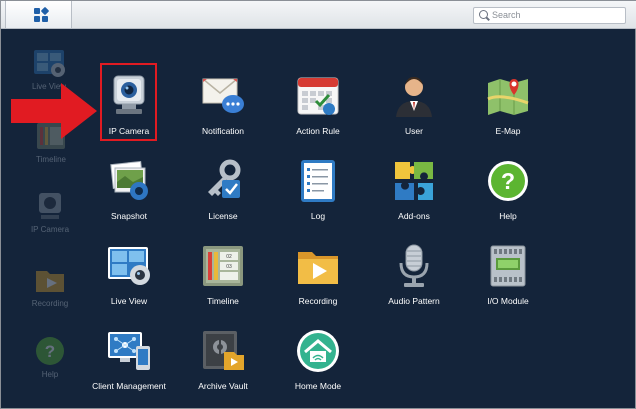 The height and width of the screenshot is (409, 636). What do you see at coordinates (508, 96) in the screenshot?
I see `e-map-icon` at bounding box center [508, 96].